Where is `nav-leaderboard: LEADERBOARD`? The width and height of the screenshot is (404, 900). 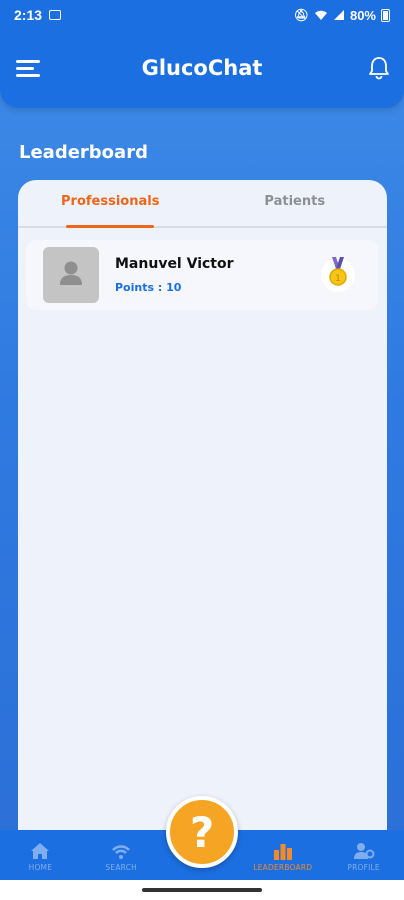
nav-leaderboard: LEADERBOARD is located at coordinates (282, 855).